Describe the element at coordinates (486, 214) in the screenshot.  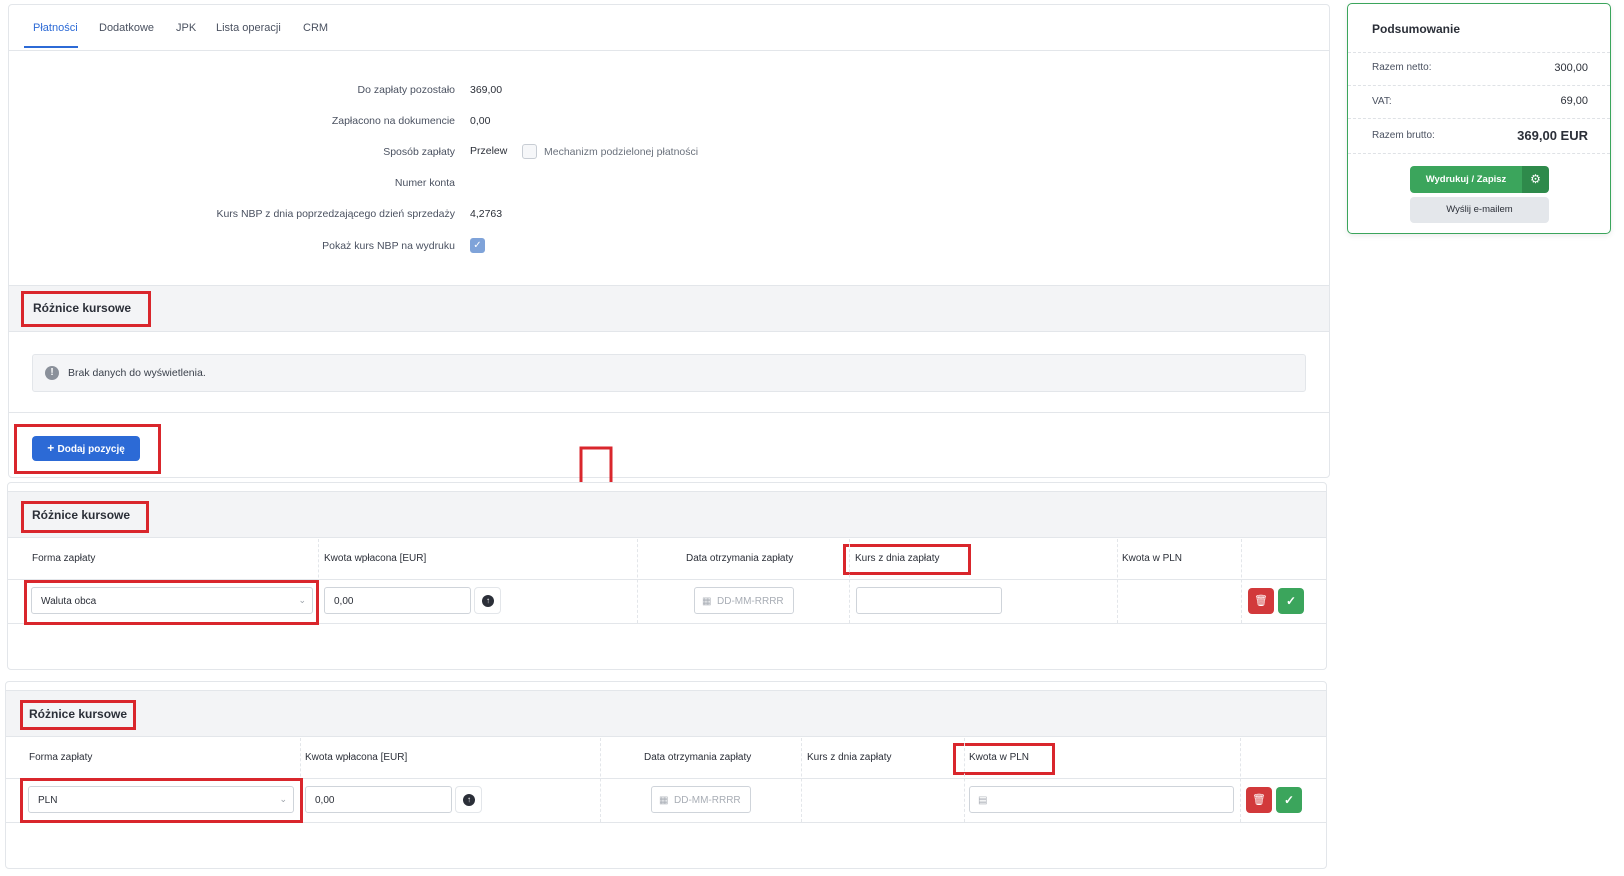
I see `nbp-rate-value: 4,2763` at that location.